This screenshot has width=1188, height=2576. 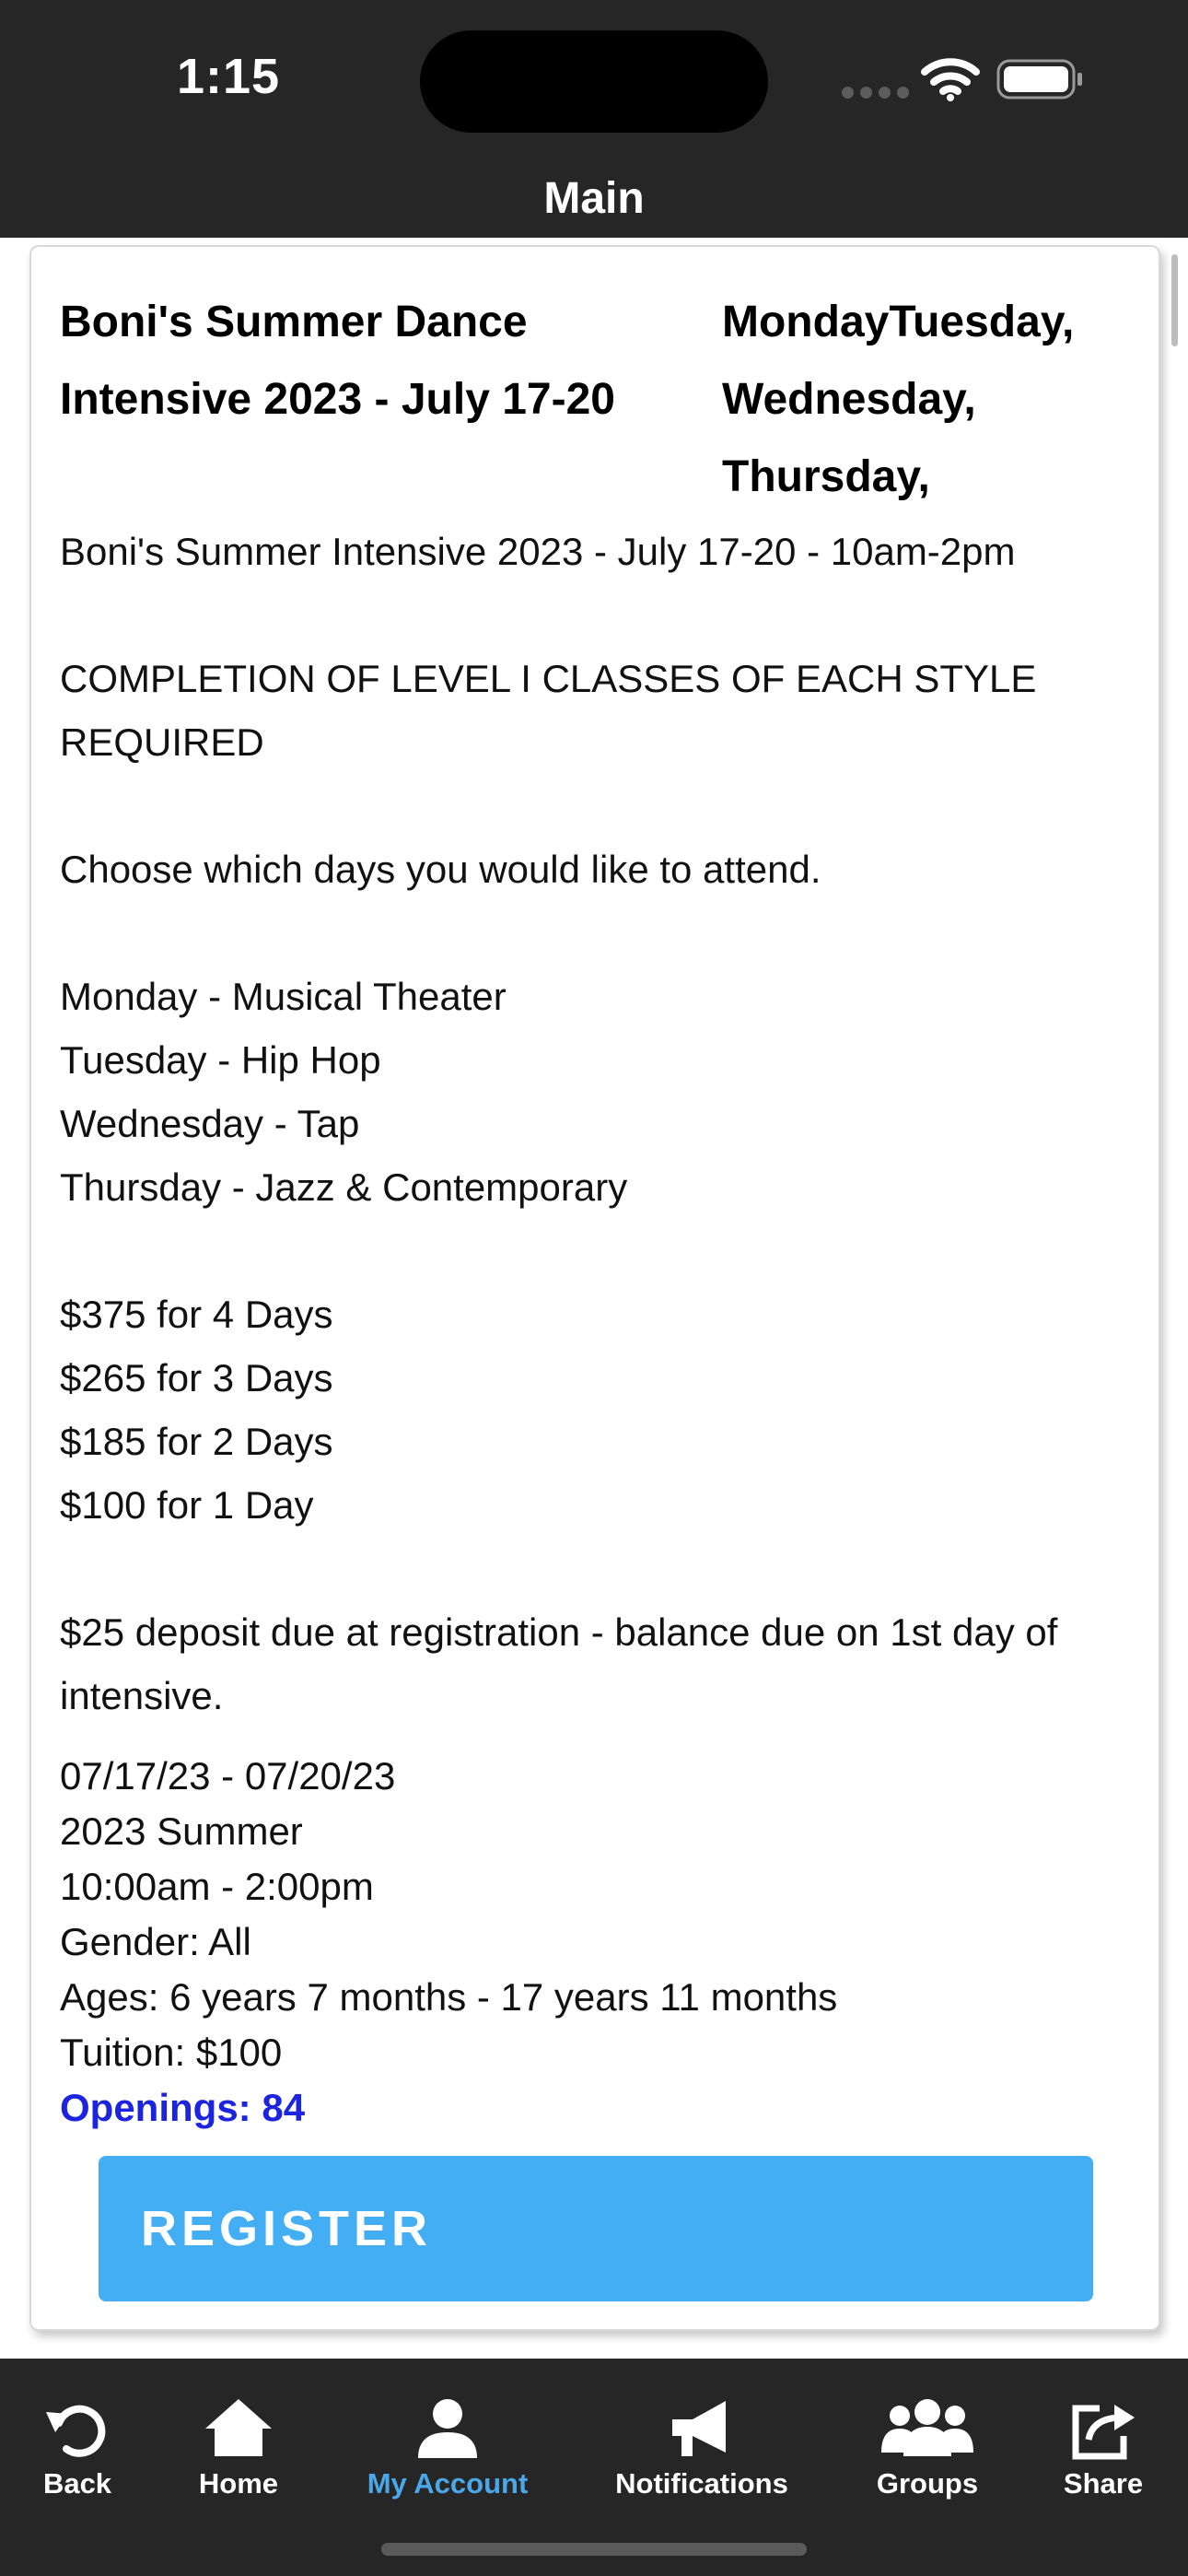 I want to click on dynamic-island, so click(x=594, y=81).